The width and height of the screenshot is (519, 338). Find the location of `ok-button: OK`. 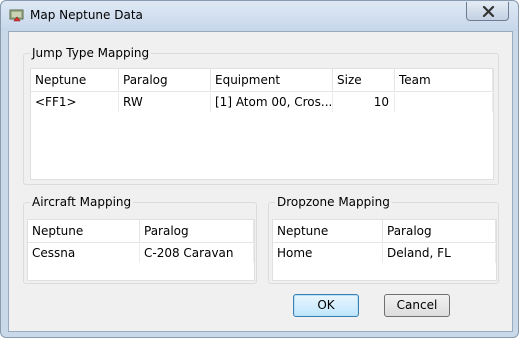

ok-button: OK is located at coordinates (326, 305).